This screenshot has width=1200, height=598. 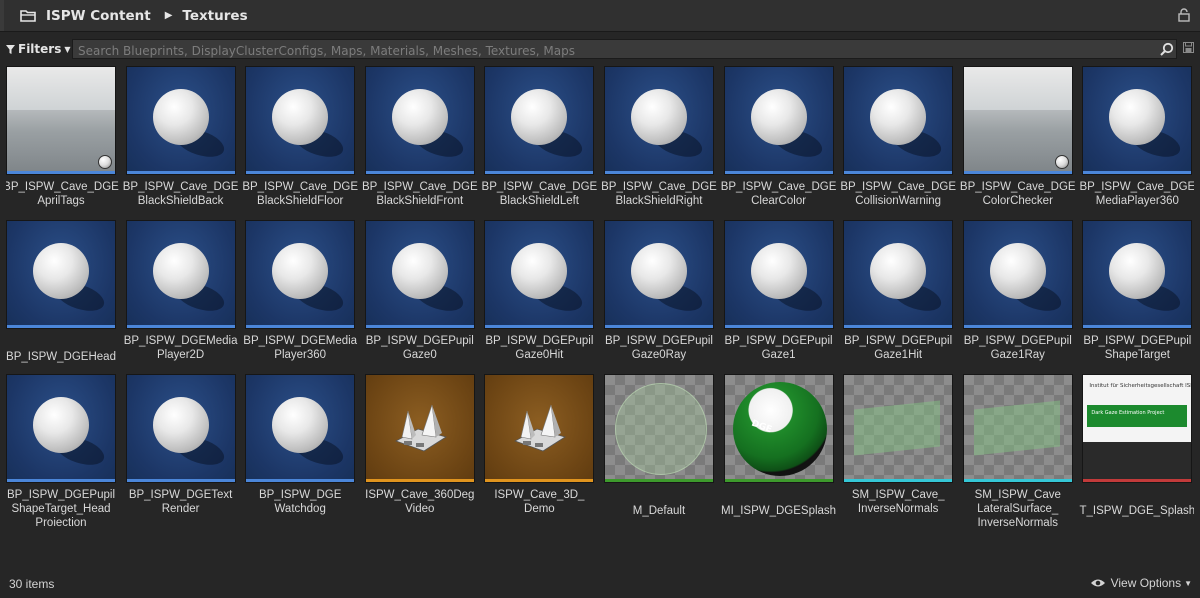 I want to click on material-sphere-icon: DGE, so click(x=779, y=429).